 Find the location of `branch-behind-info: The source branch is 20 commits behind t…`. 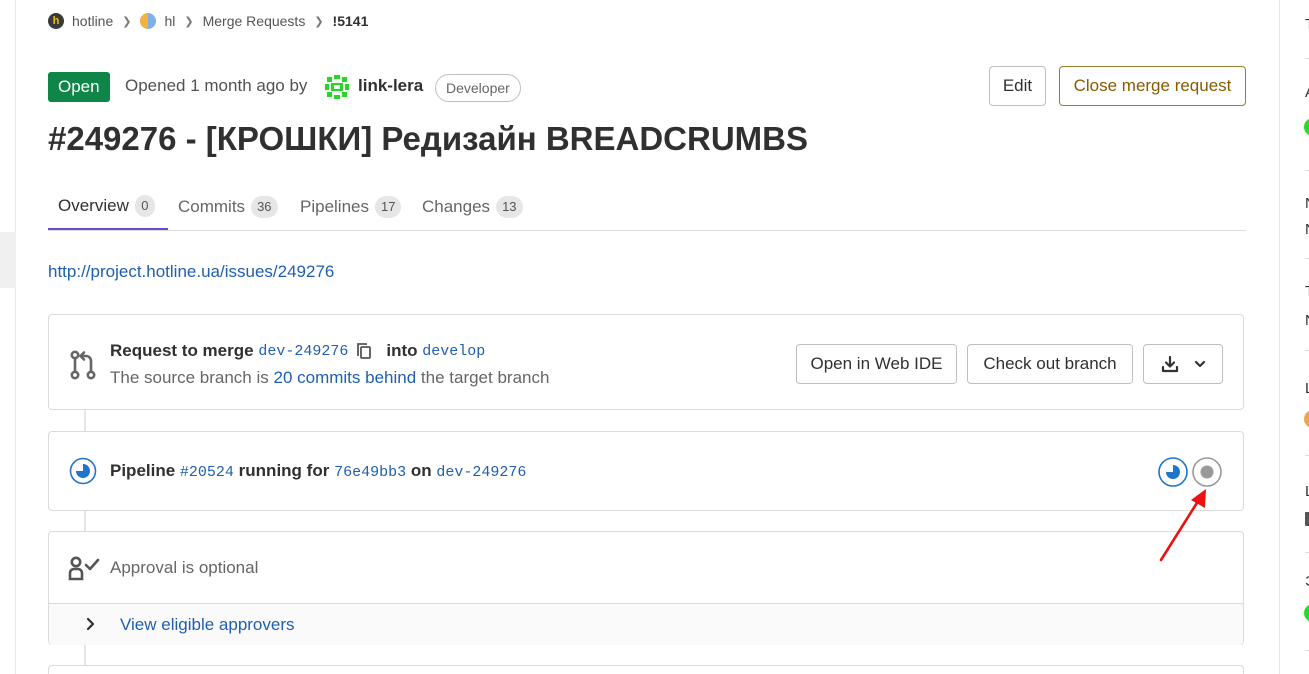

branch-behind-info: The source branch is 20 commits behind t… is located at coordinates (329, 378).